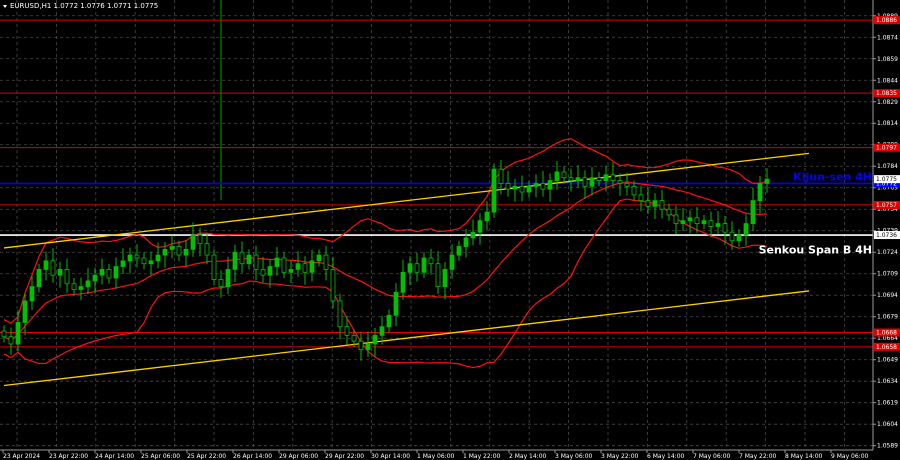 This screenshot has width=900, height=460. I want to click on time-tick-label: 25 Apr 22:00, so click(206, 456).